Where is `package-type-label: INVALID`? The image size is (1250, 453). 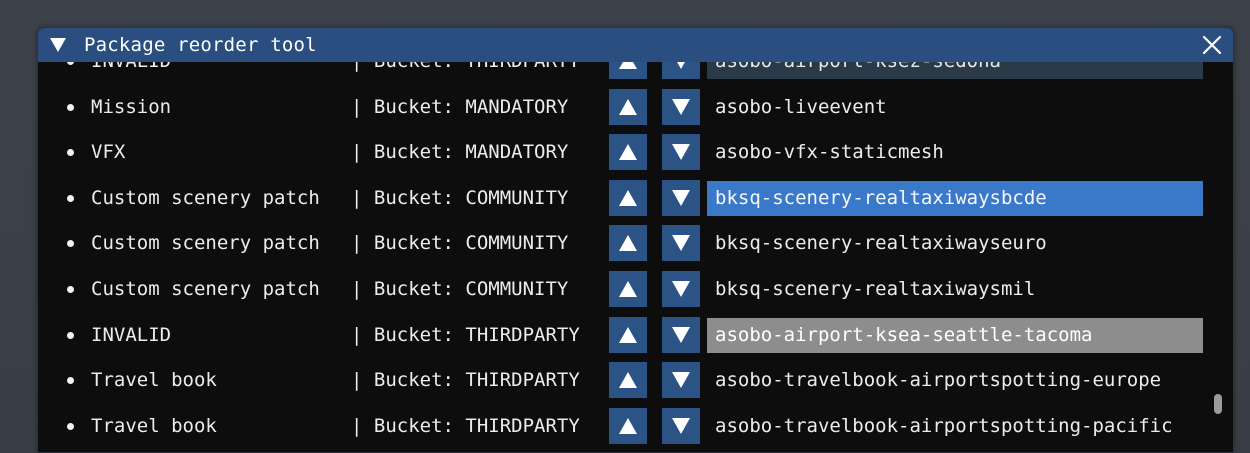
package-type-label: INVALID is located at coordinates (131, 334).